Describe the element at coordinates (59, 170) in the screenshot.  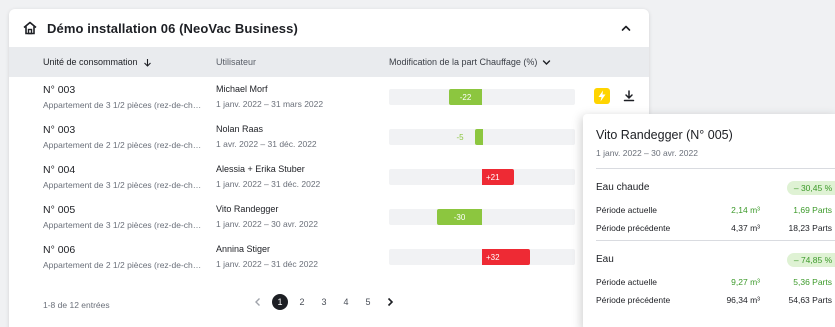
I see `unit-number: N° 004` at that location.